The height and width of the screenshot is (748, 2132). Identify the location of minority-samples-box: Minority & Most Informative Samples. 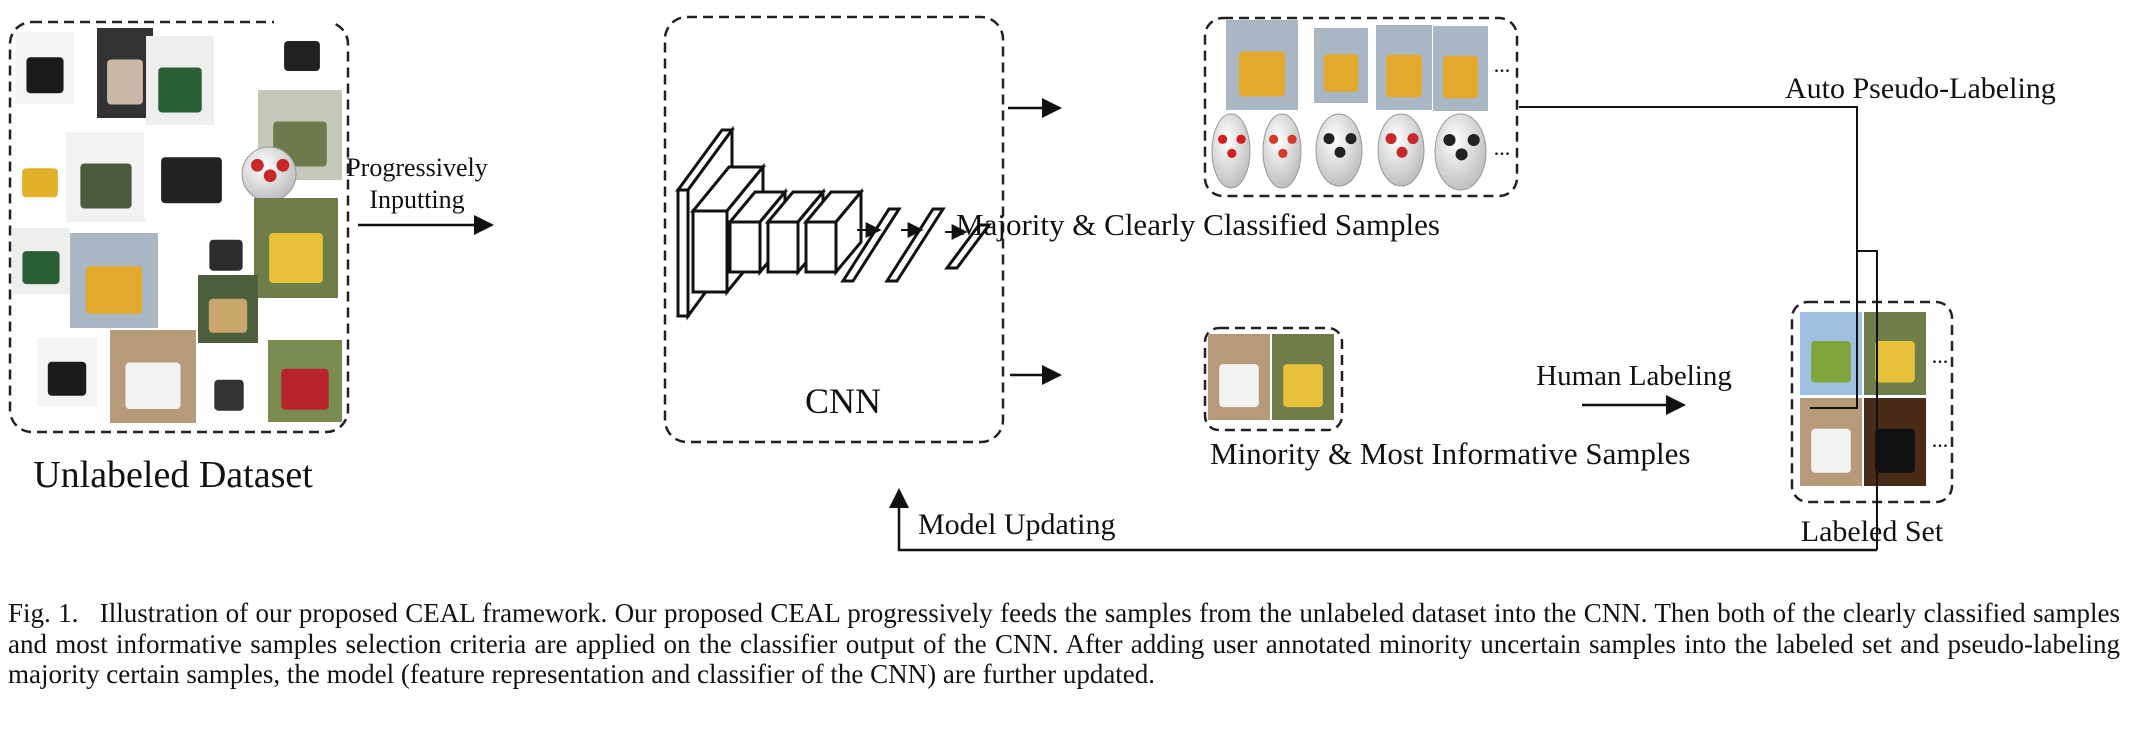
(1446, 398).